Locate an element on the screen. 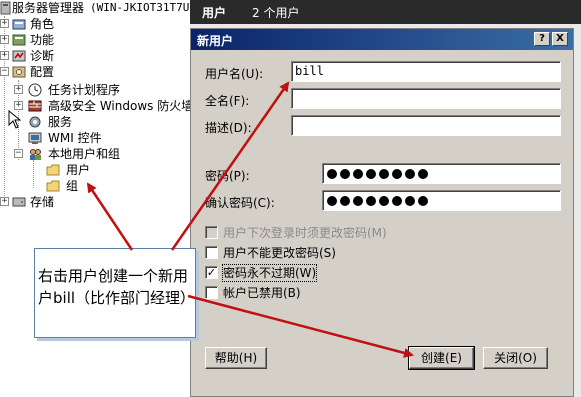  tree-item-label: 存储 is located at coordinates (42, 202).